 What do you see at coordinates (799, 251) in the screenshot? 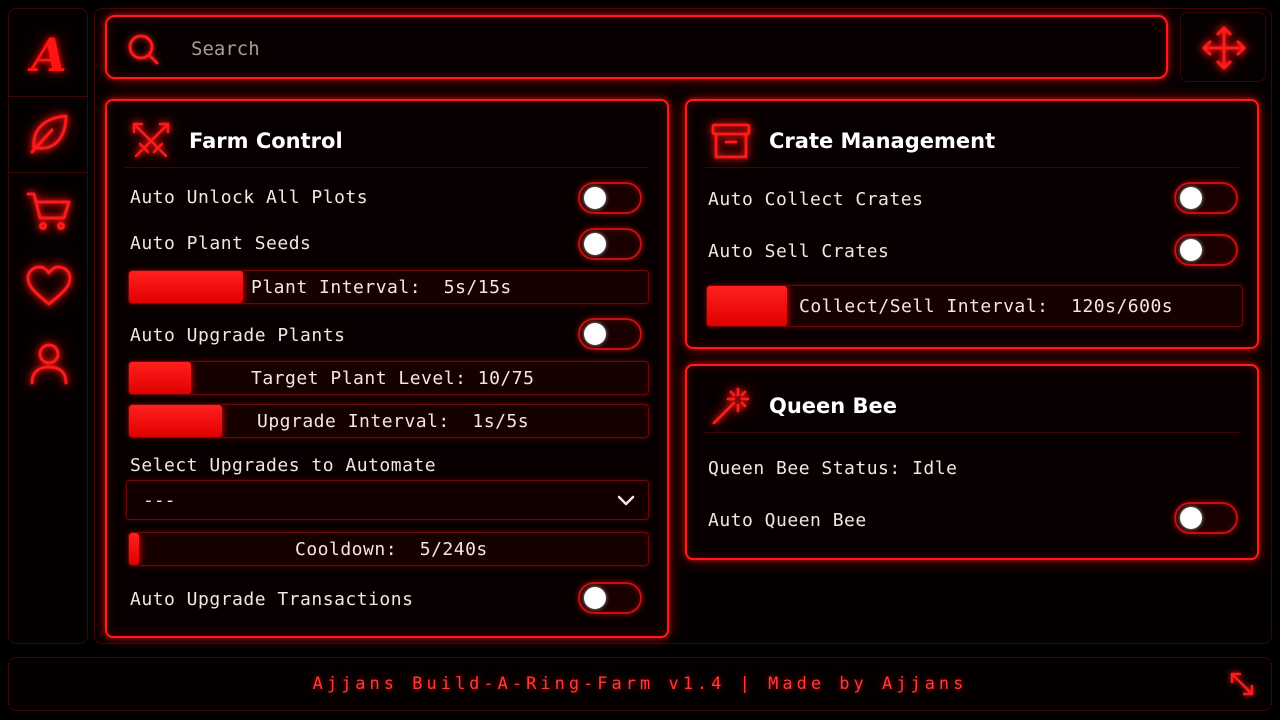
I see `auto-sell-label: Auto Sell Crates` at bounding box center [799, 251].